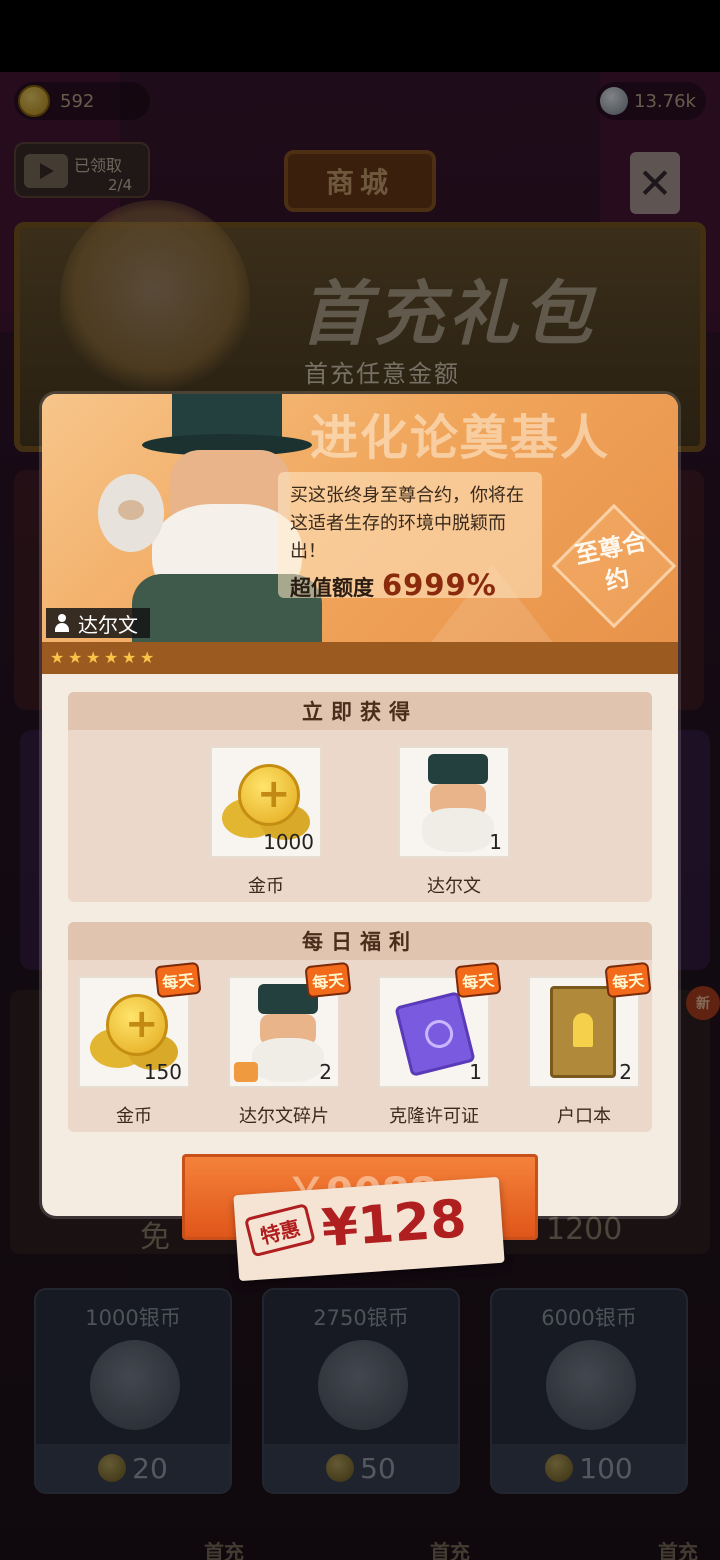  What do you see at coordinates (131, 513) in the screenshot?
I see `monkey-icon` at bounding box center [131, 513].